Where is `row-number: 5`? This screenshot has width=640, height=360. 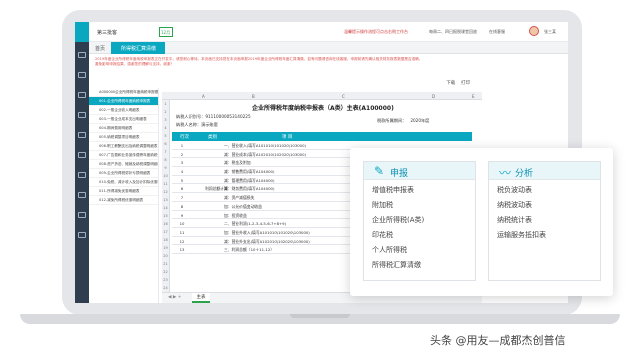 row-number: 5 is located at coordinates (182, 180).